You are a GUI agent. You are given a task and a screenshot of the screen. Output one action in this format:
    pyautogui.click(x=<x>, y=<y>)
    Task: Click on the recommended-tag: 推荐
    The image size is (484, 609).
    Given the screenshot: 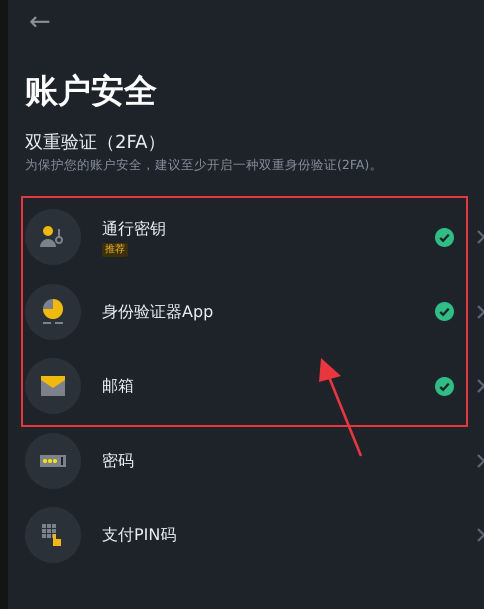 What is the action you would take?
    pyautogui.click(x=115, y=249)
    